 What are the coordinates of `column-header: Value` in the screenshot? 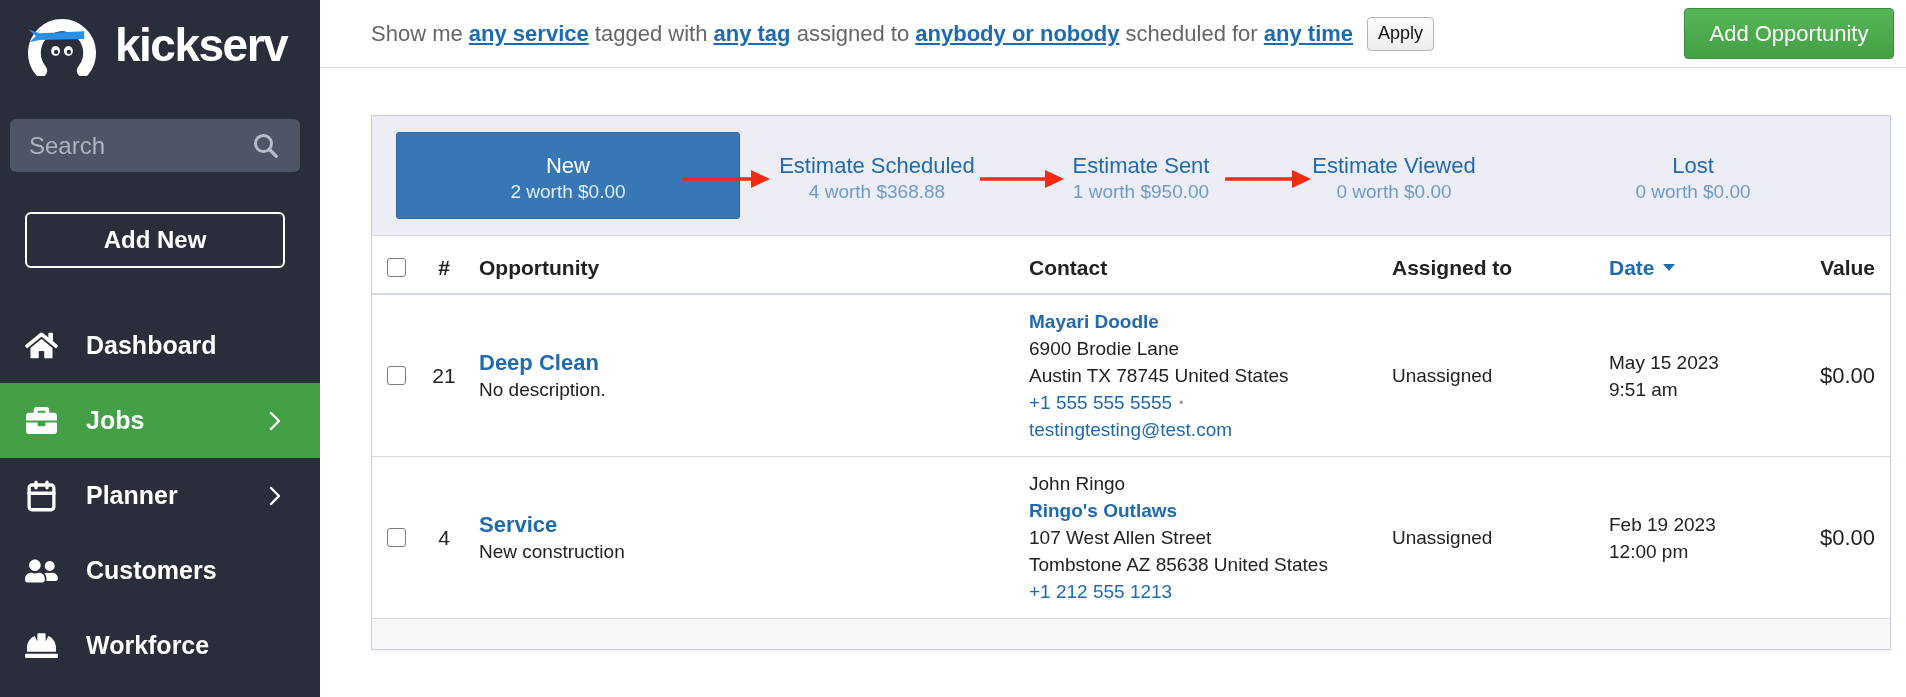 It's located at (1847, 267).